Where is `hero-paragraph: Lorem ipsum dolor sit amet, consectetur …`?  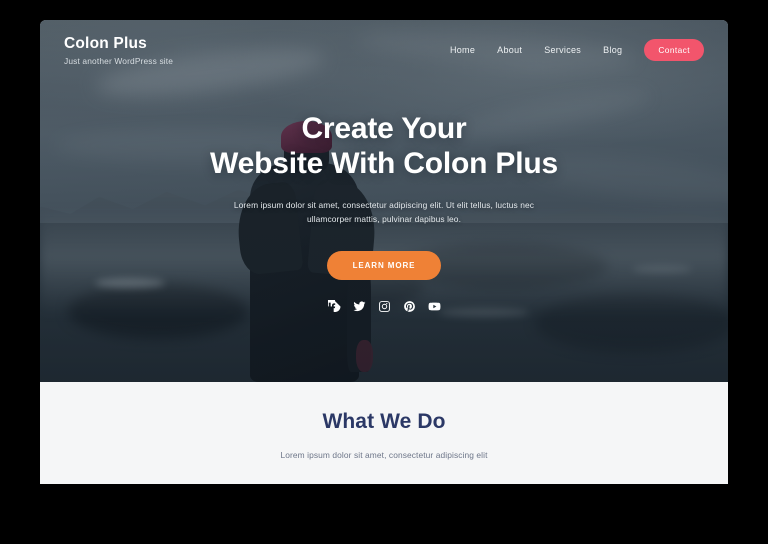 hero-paragraph: Lorem ipsum dolor sit amet, consectetur … is located at coordinates (384, 212).